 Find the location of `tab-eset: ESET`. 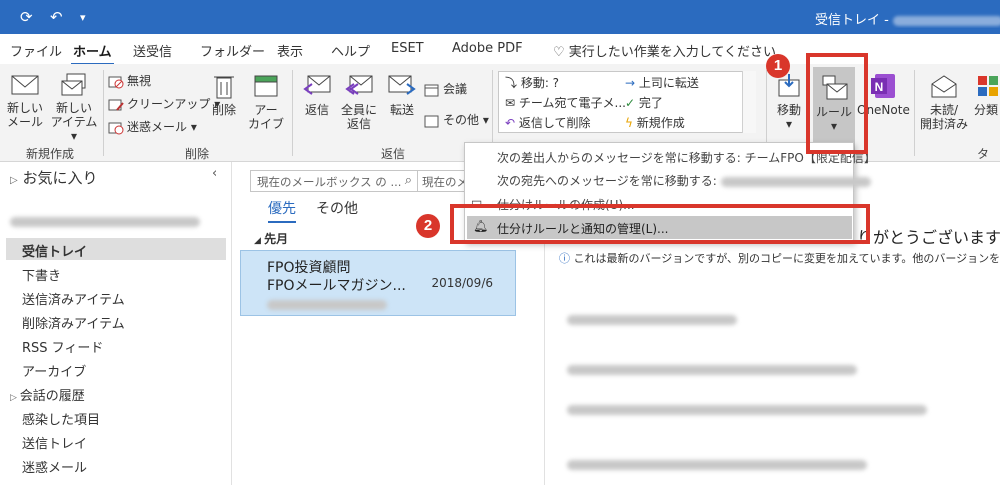

tab-eset: ESET is located at coordinates (407, 48).